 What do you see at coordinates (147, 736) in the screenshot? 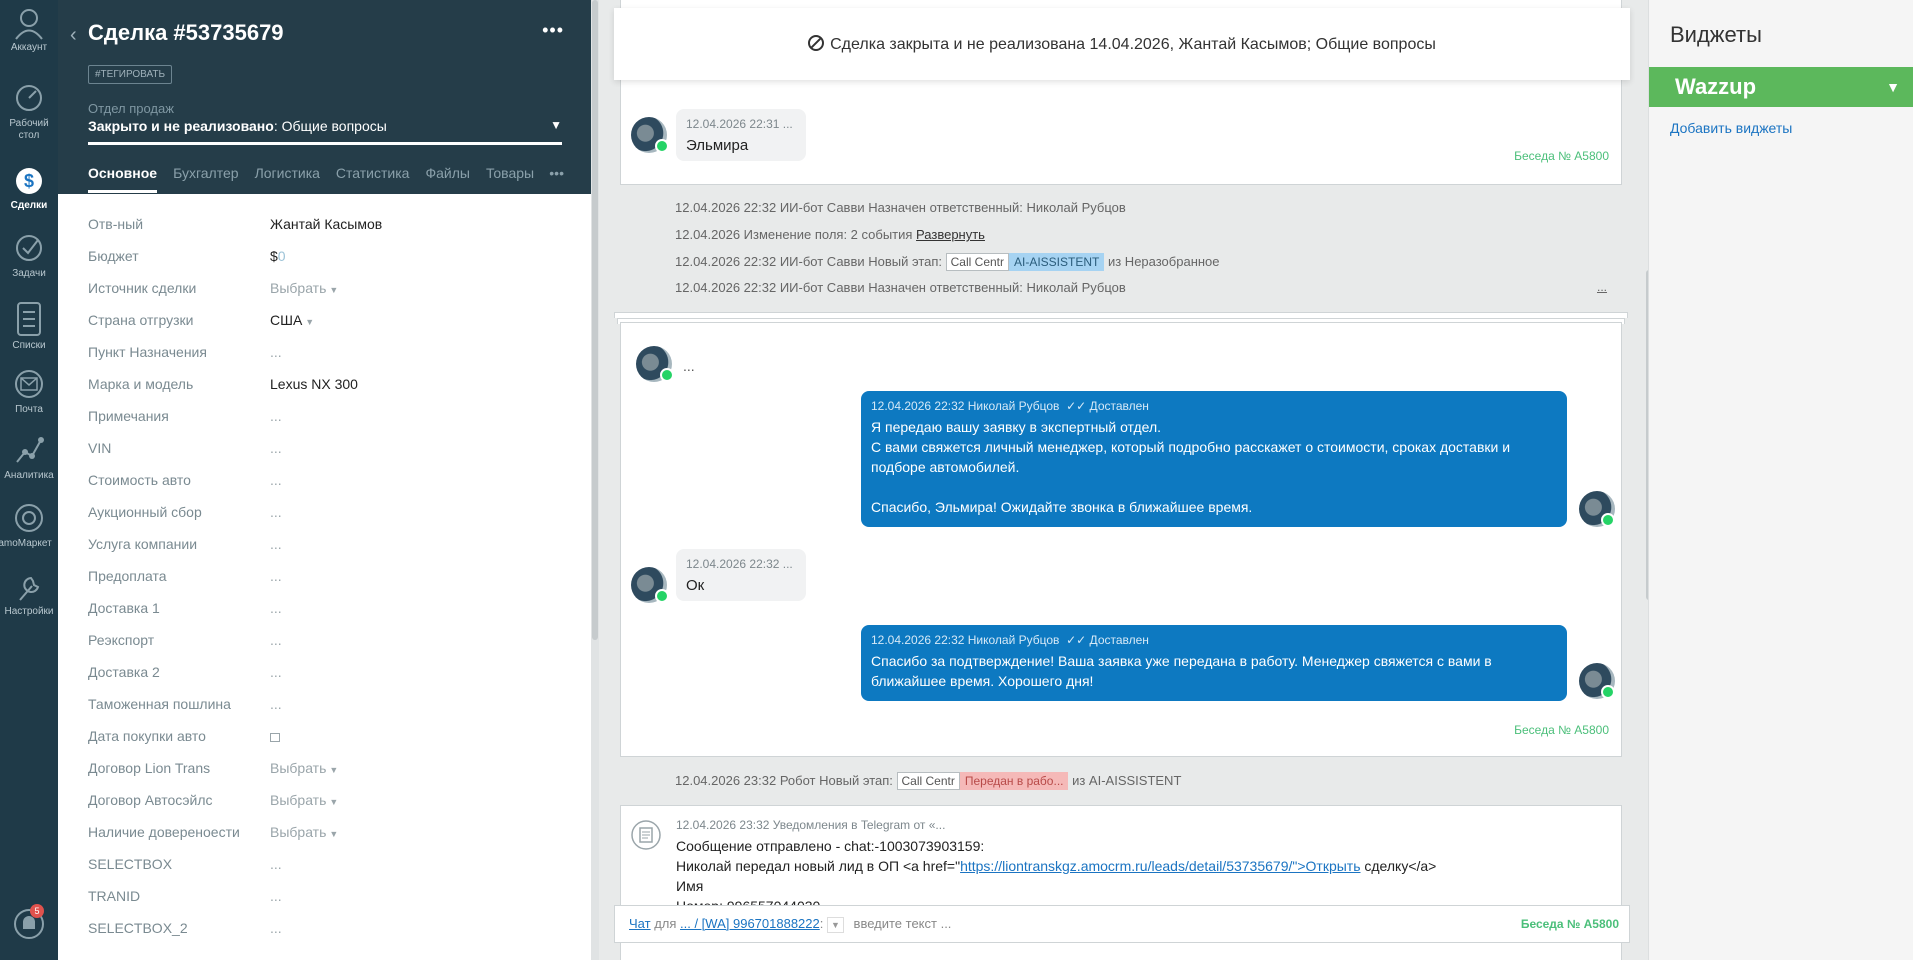
I see `field-label: Дата покупки авто` at bounding box center [147, 736].